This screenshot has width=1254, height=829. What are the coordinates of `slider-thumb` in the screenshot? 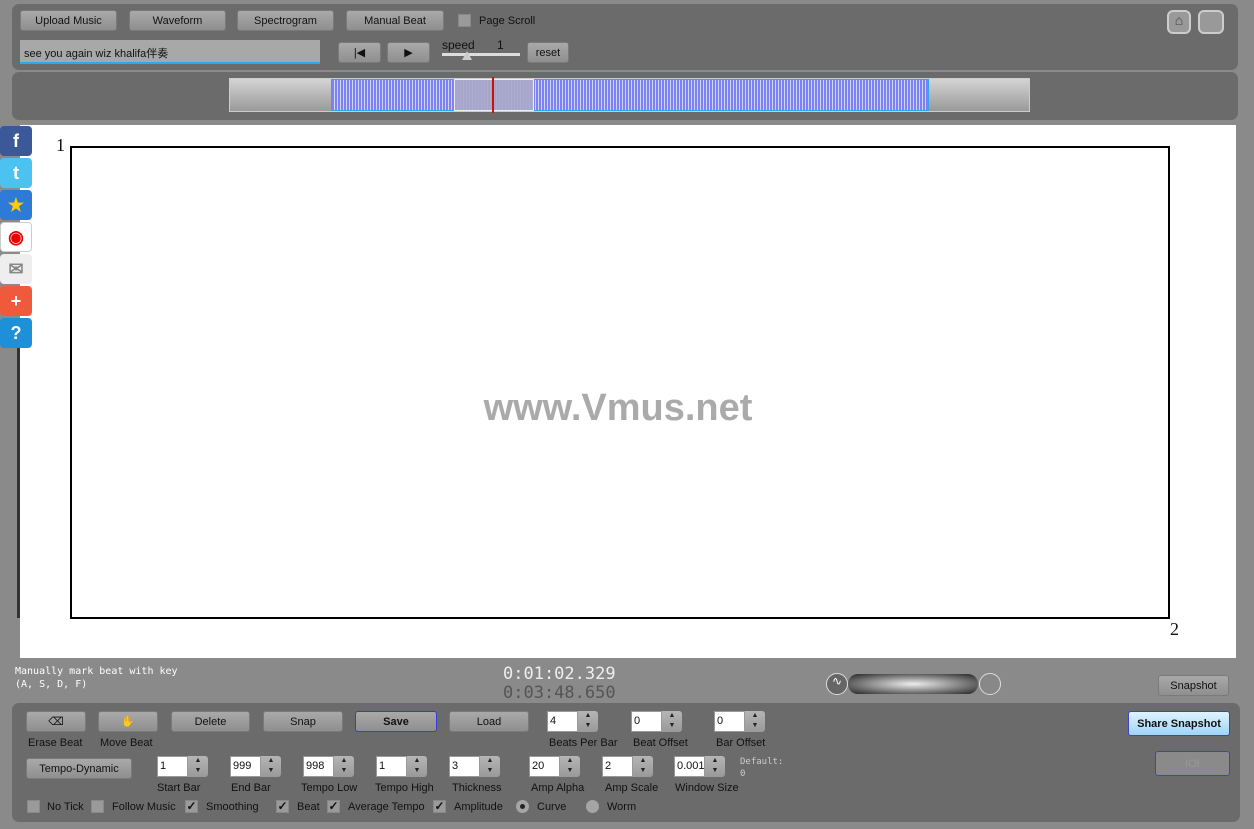 It's located at (467, 55).